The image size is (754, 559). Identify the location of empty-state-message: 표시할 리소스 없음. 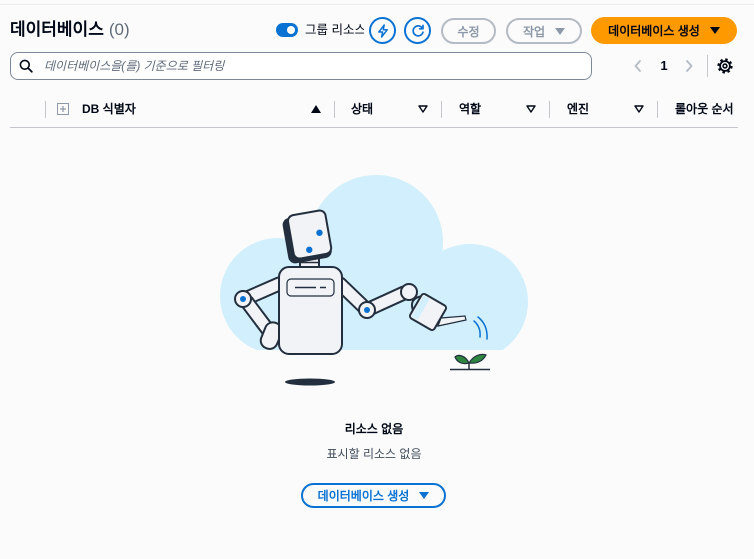
(374, 454).